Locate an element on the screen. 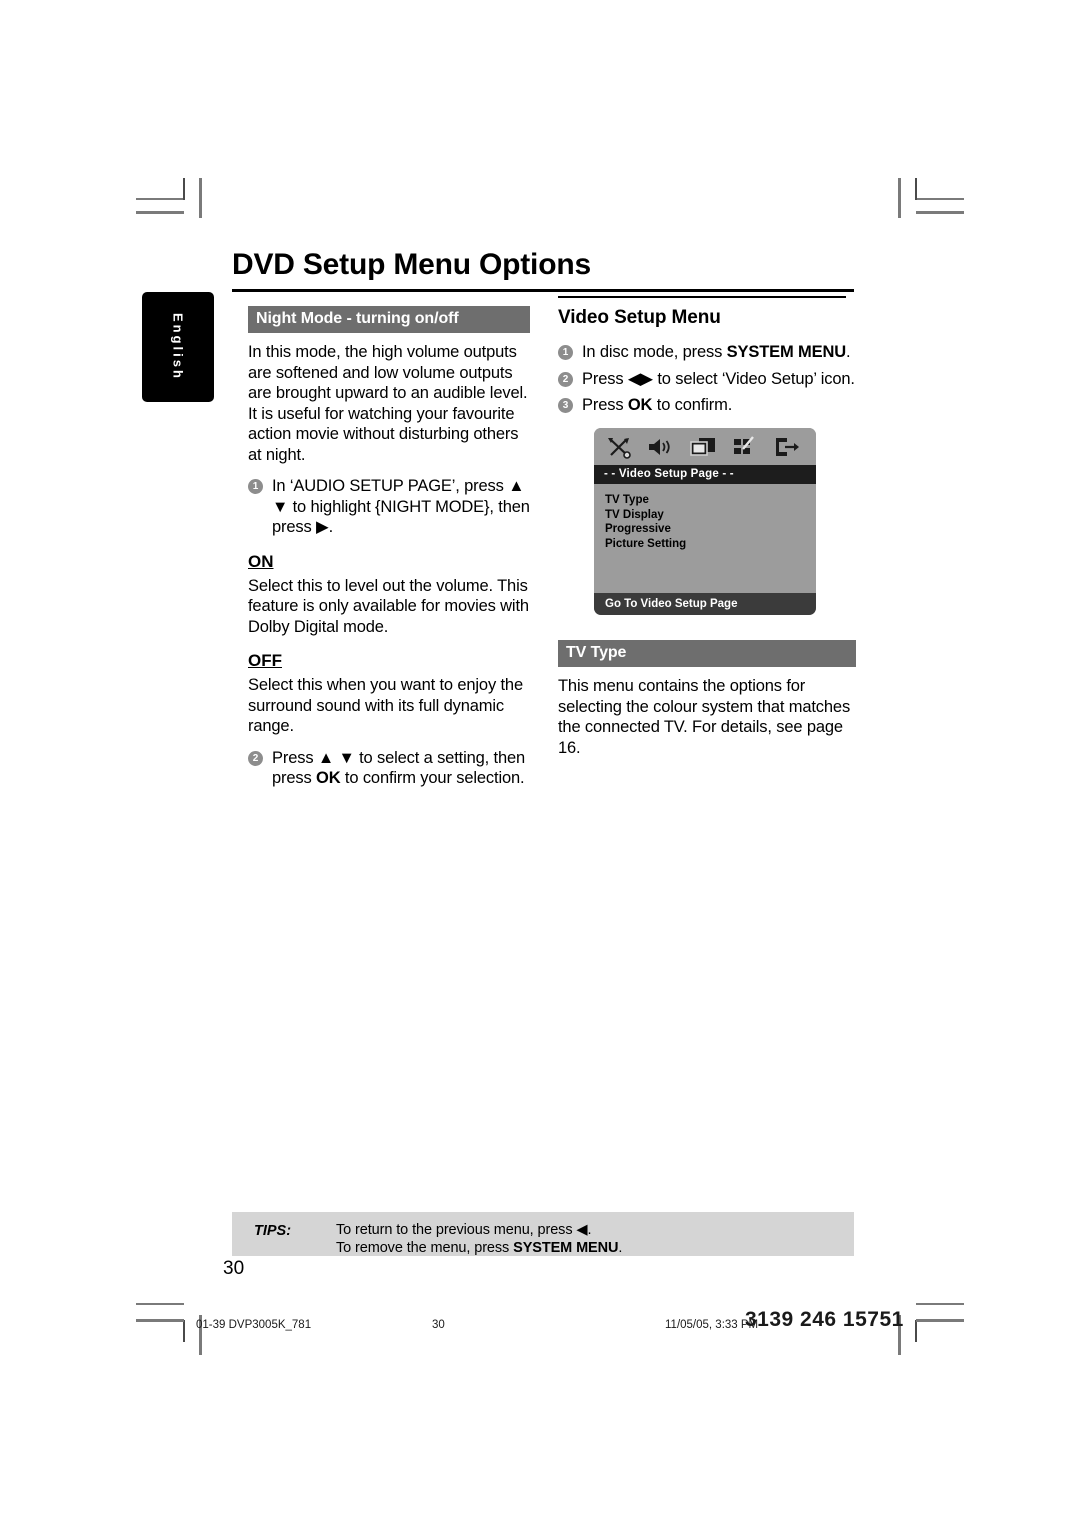 The height and width of the screenshot is (1528, 1080). tips-line-2-after: . is located at coordinates (620, 1248).